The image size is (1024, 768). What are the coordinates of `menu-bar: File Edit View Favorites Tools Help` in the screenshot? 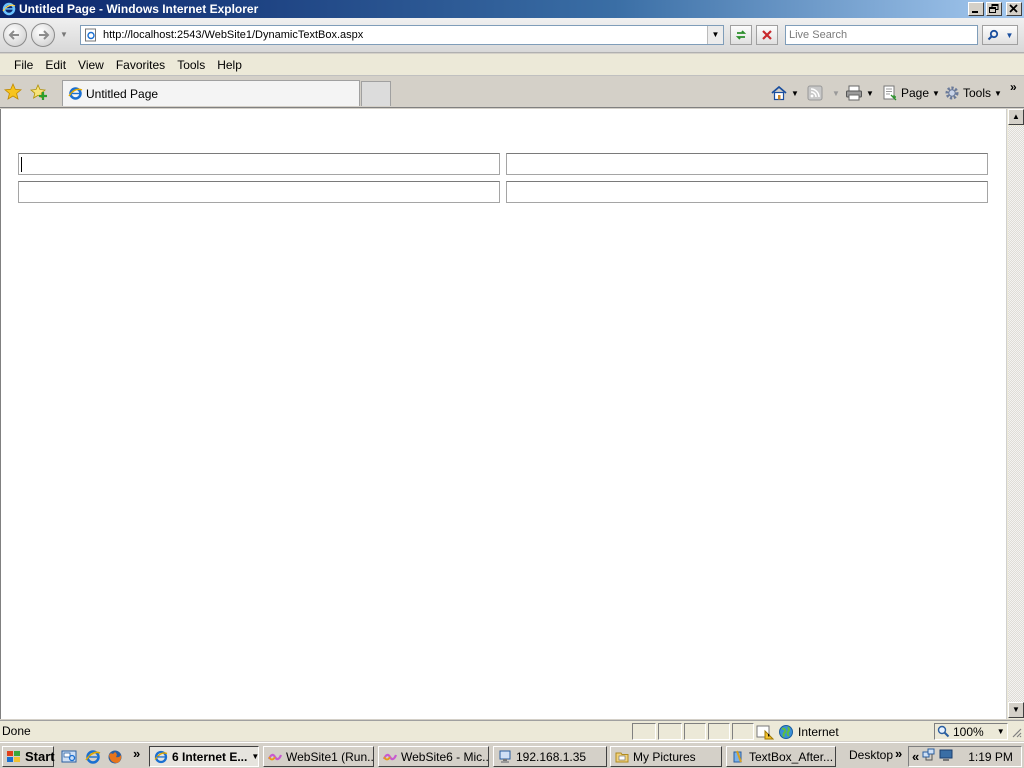 It's located at (512, 65).